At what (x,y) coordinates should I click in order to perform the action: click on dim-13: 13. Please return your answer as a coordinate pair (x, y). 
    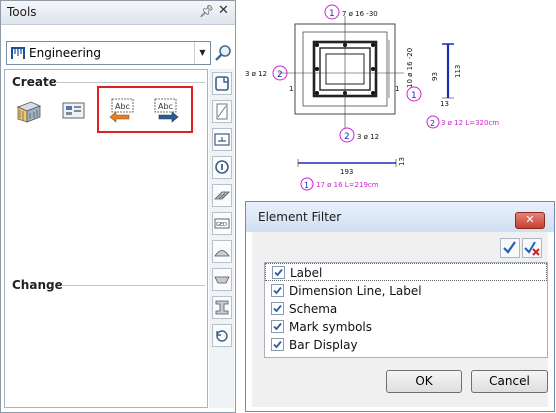
    Looking at the image, I should click on (444, 104).